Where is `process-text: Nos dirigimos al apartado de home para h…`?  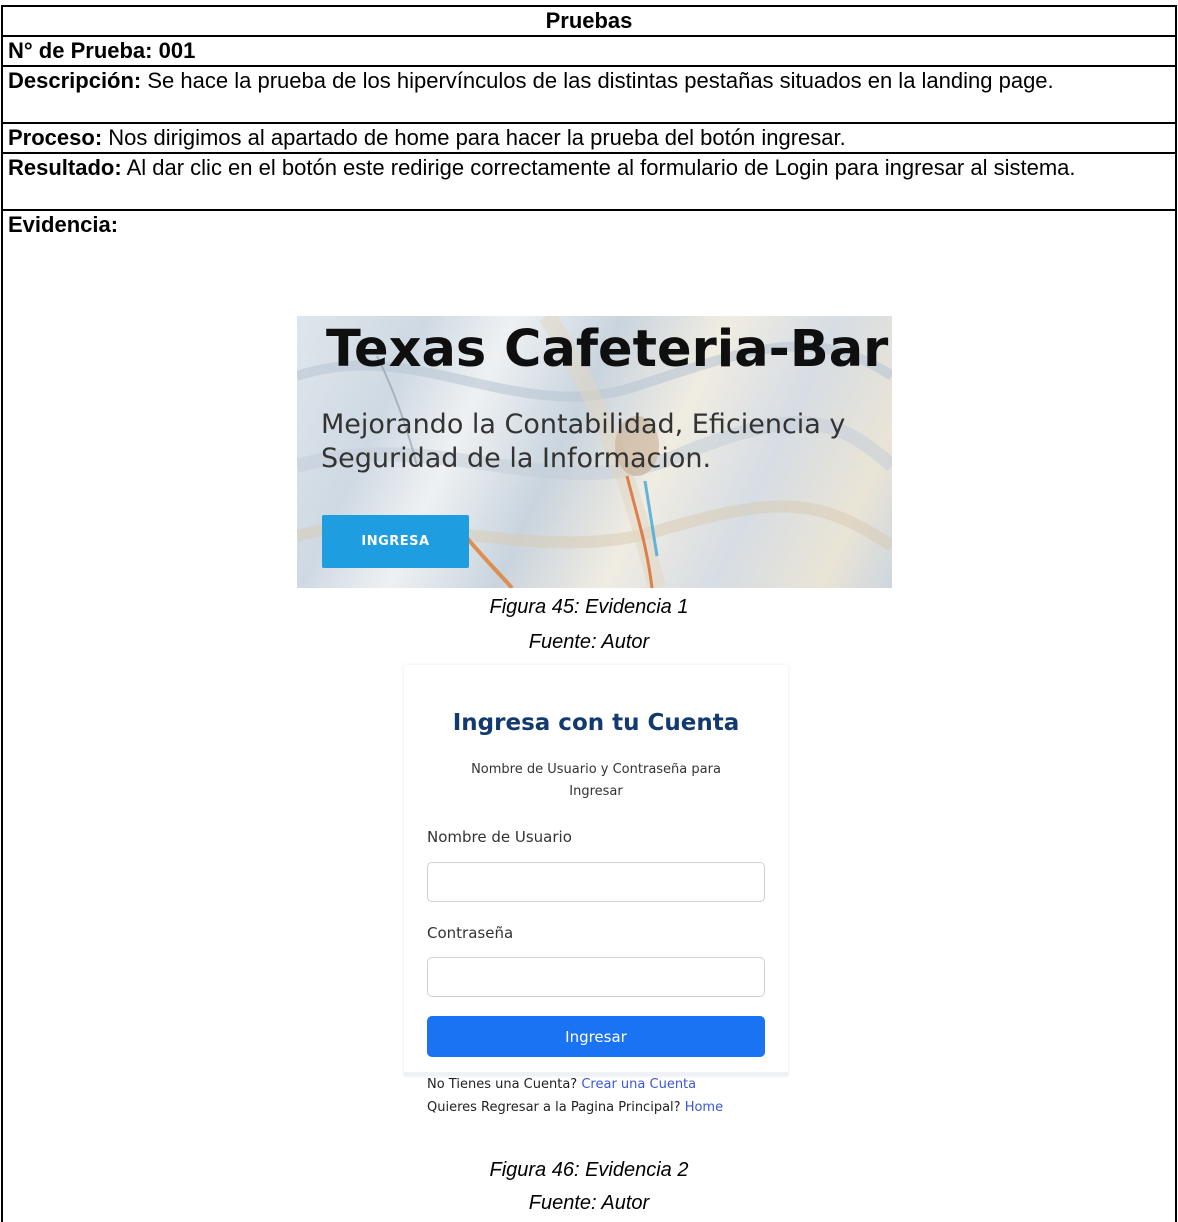
process-text: Nos dirigimos al apartado de home para h… is located at coordinates (474, 137).